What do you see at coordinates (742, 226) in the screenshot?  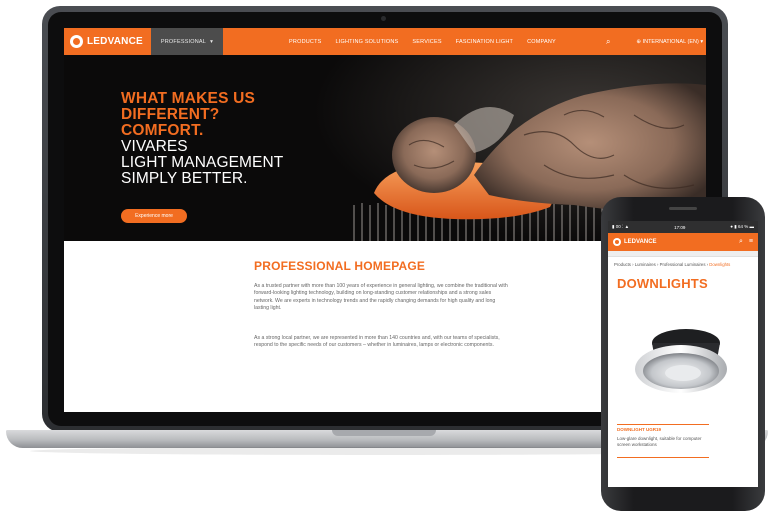 I see `battery-status: ● ▮ 64 % ▬` at bounding box center [742, 226].